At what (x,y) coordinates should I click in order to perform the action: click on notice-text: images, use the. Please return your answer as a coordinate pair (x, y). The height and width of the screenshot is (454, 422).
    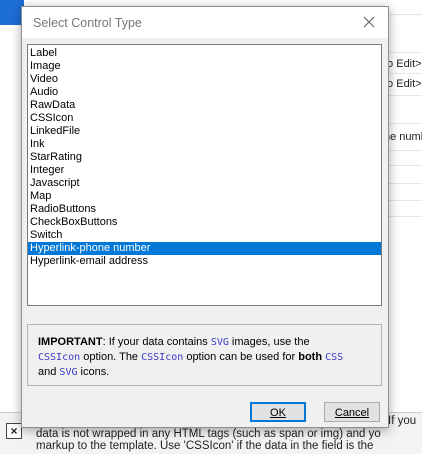
    Looking at the image, I should click on (269, 342).